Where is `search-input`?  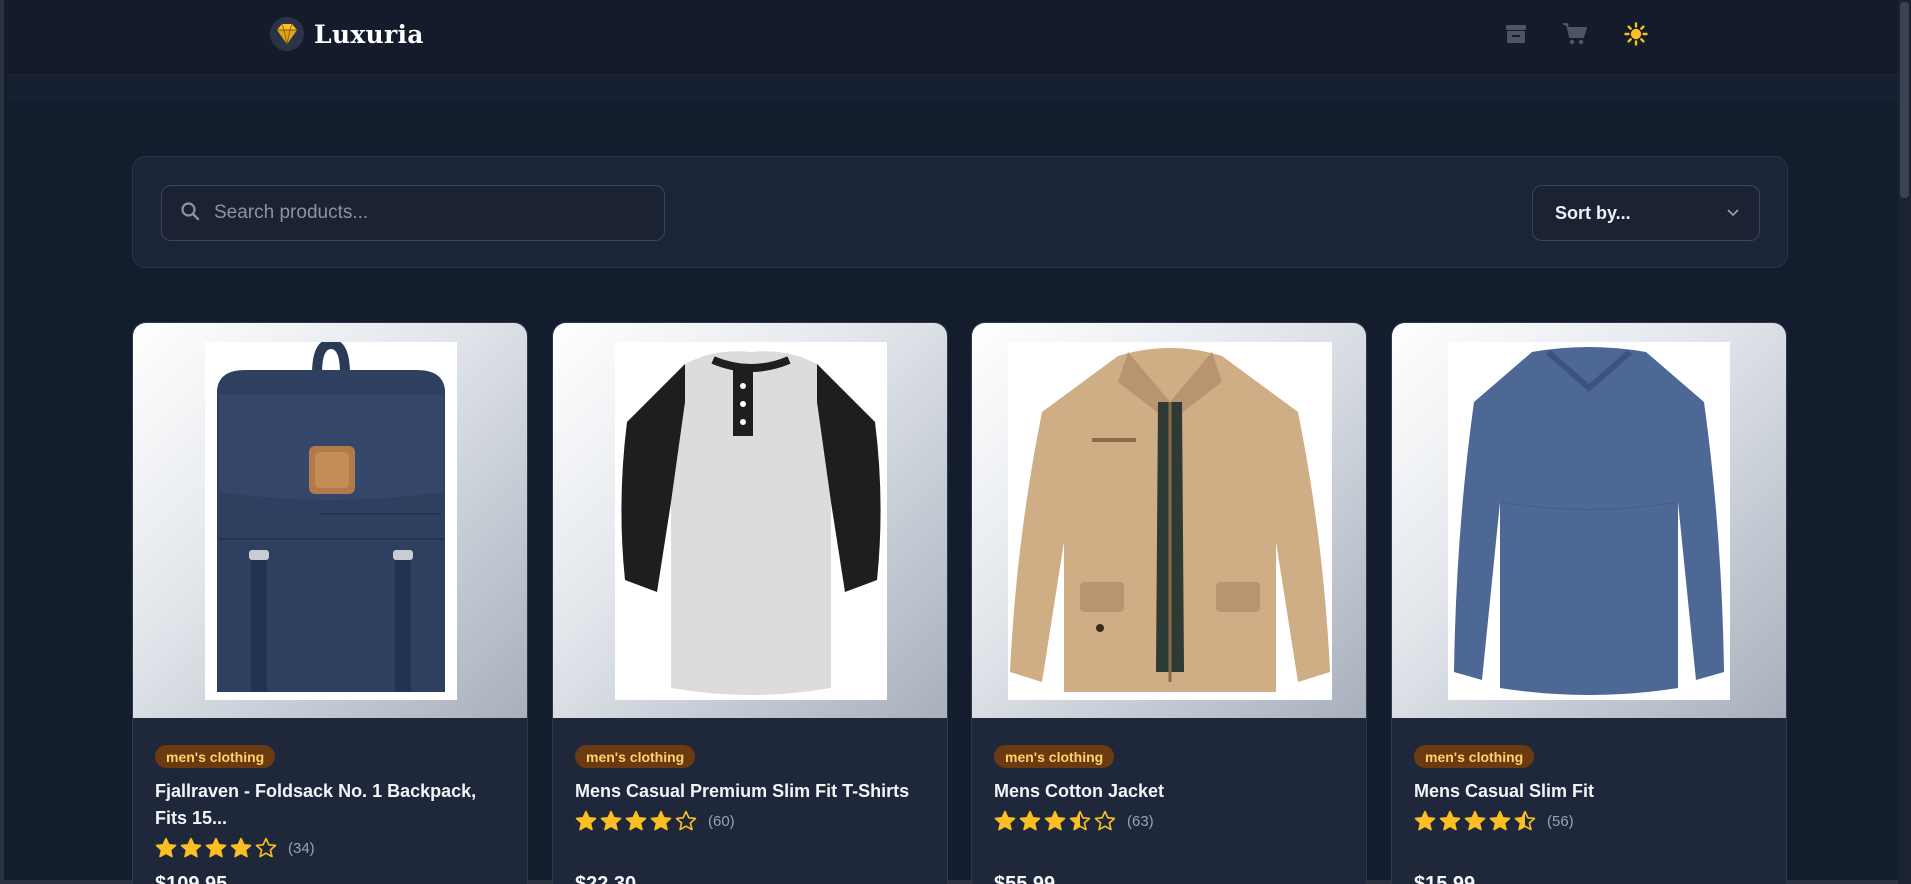
search-input is located at coordinates (414, 213).